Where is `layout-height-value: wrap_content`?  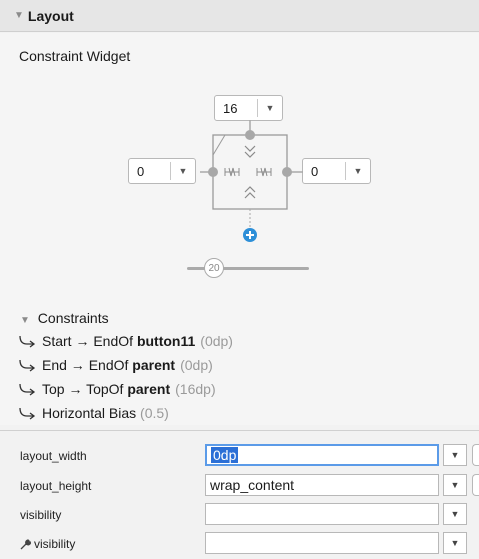 layout-height-value: wrap_content is located at coordinates (252, 485).